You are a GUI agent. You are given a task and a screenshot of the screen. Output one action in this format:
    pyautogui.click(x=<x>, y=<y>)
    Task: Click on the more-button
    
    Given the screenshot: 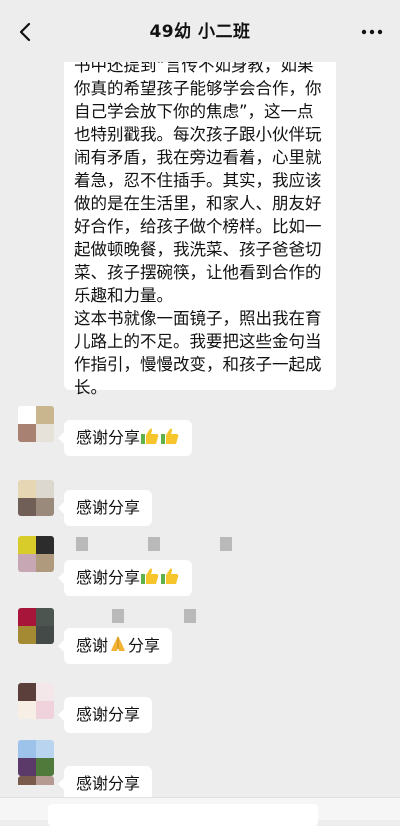 What is the action you would take?
    pyautogui.click(x=372, y=32)
    